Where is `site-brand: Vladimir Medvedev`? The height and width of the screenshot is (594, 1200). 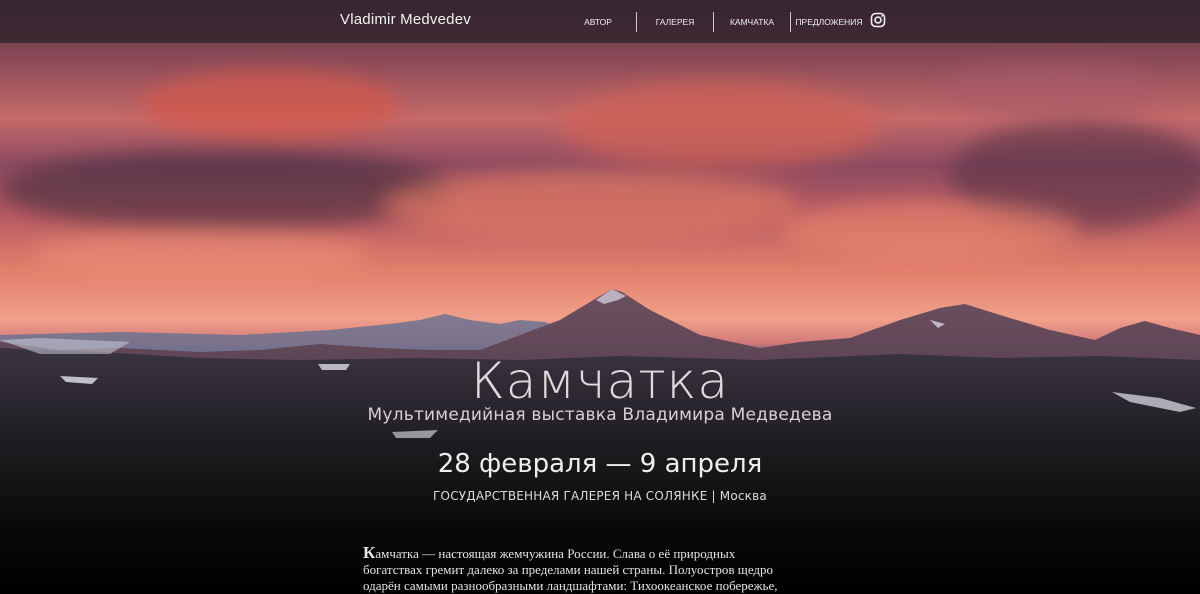
site-brand: Vladimir Medvedev is located at coordinates (405, 19).